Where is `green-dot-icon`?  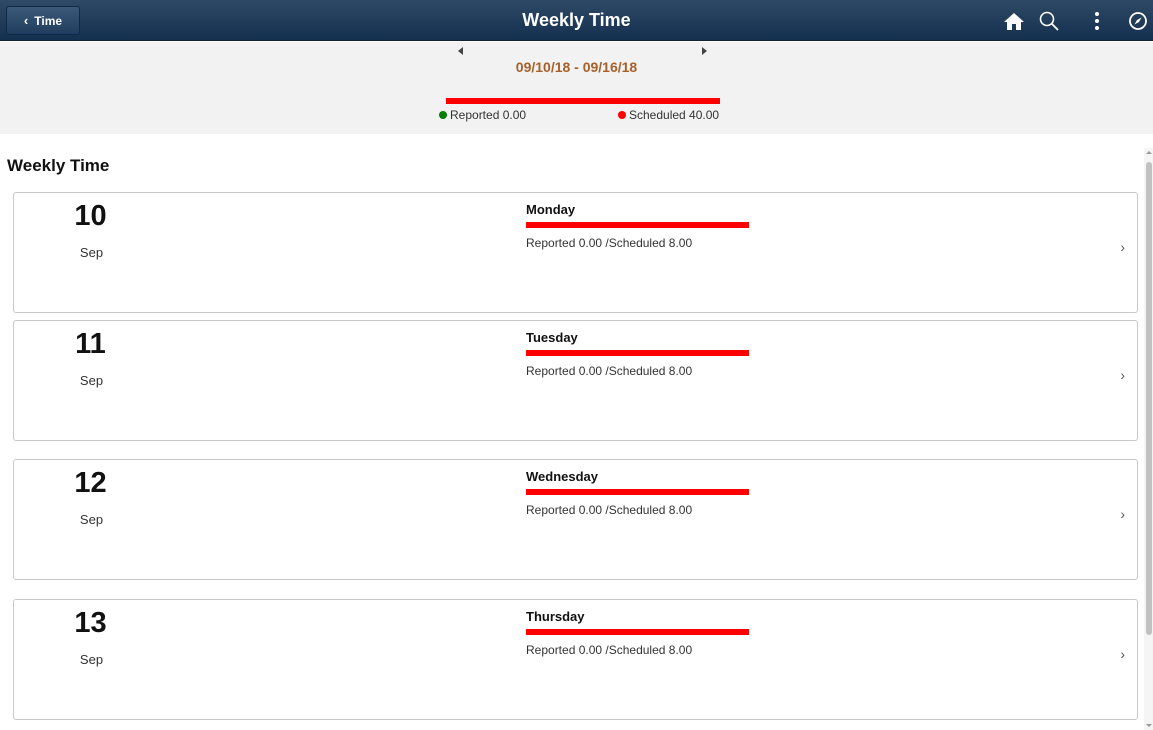 green-dot-icon is located at coordinates (443, 115).